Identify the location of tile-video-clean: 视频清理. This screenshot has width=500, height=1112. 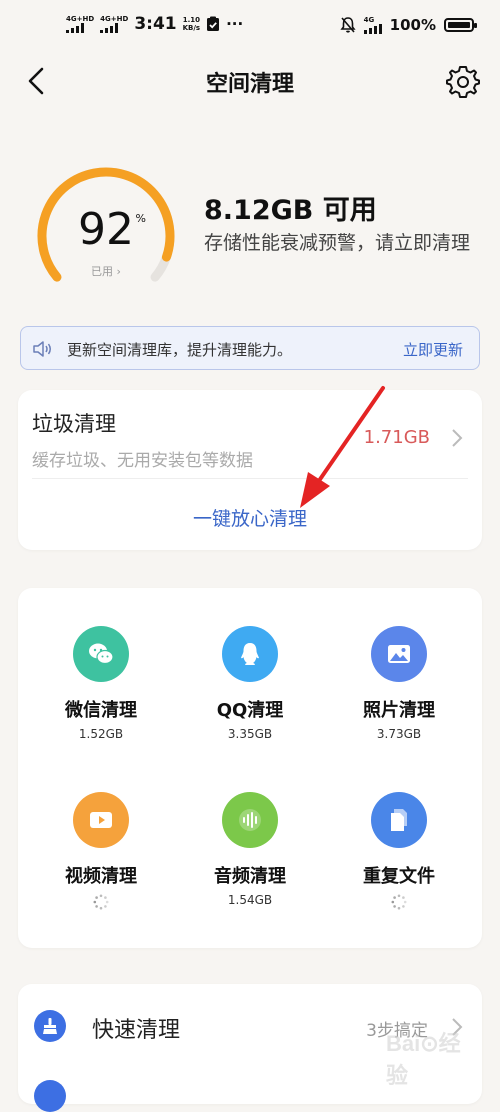
(101, 853).